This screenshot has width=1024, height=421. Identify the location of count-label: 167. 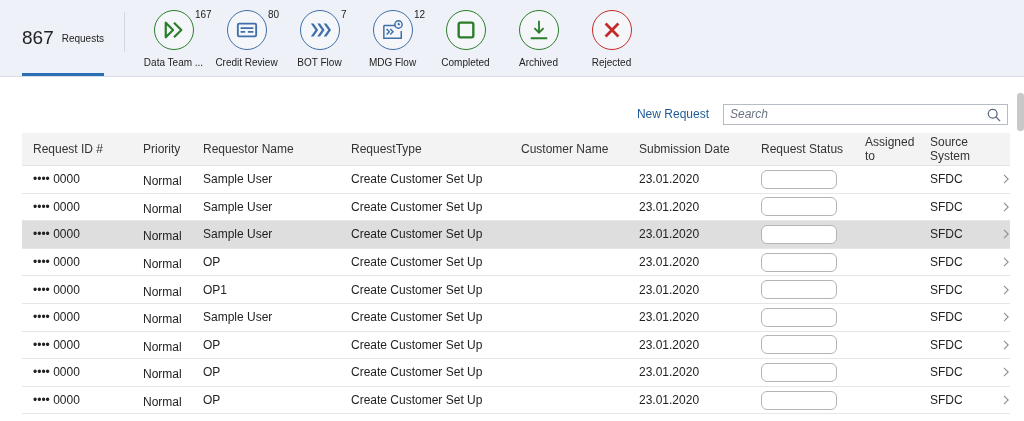
(203, 14).